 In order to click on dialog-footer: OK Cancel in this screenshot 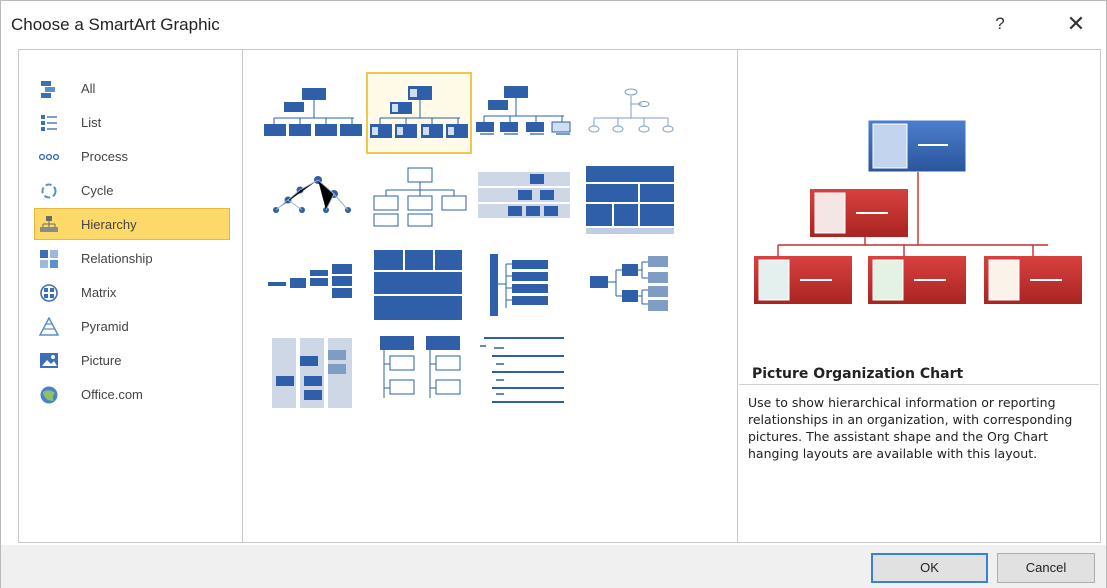, I will do `click(553, 566)`.